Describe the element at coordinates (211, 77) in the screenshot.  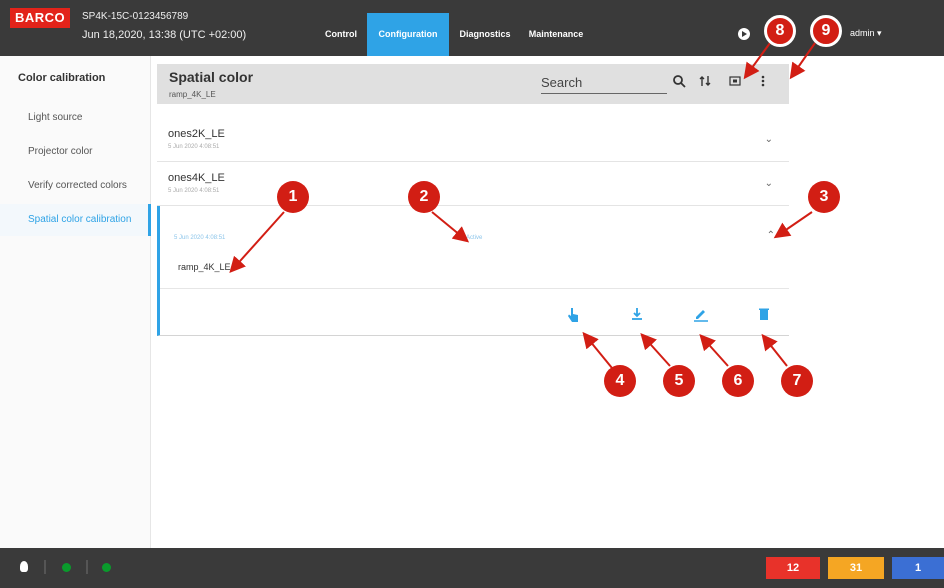
I see `page-title: Spatial color` at that location.